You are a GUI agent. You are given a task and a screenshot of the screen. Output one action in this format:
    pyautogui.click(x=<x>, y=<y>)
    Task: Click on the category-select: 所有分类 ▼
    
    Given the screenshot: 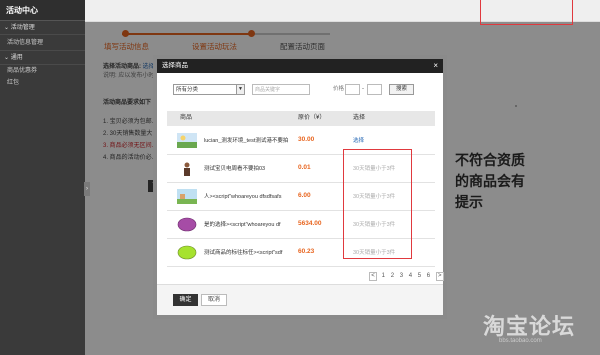 What is the action you would take?
    pyautogui.click(x=209, y=89)
    